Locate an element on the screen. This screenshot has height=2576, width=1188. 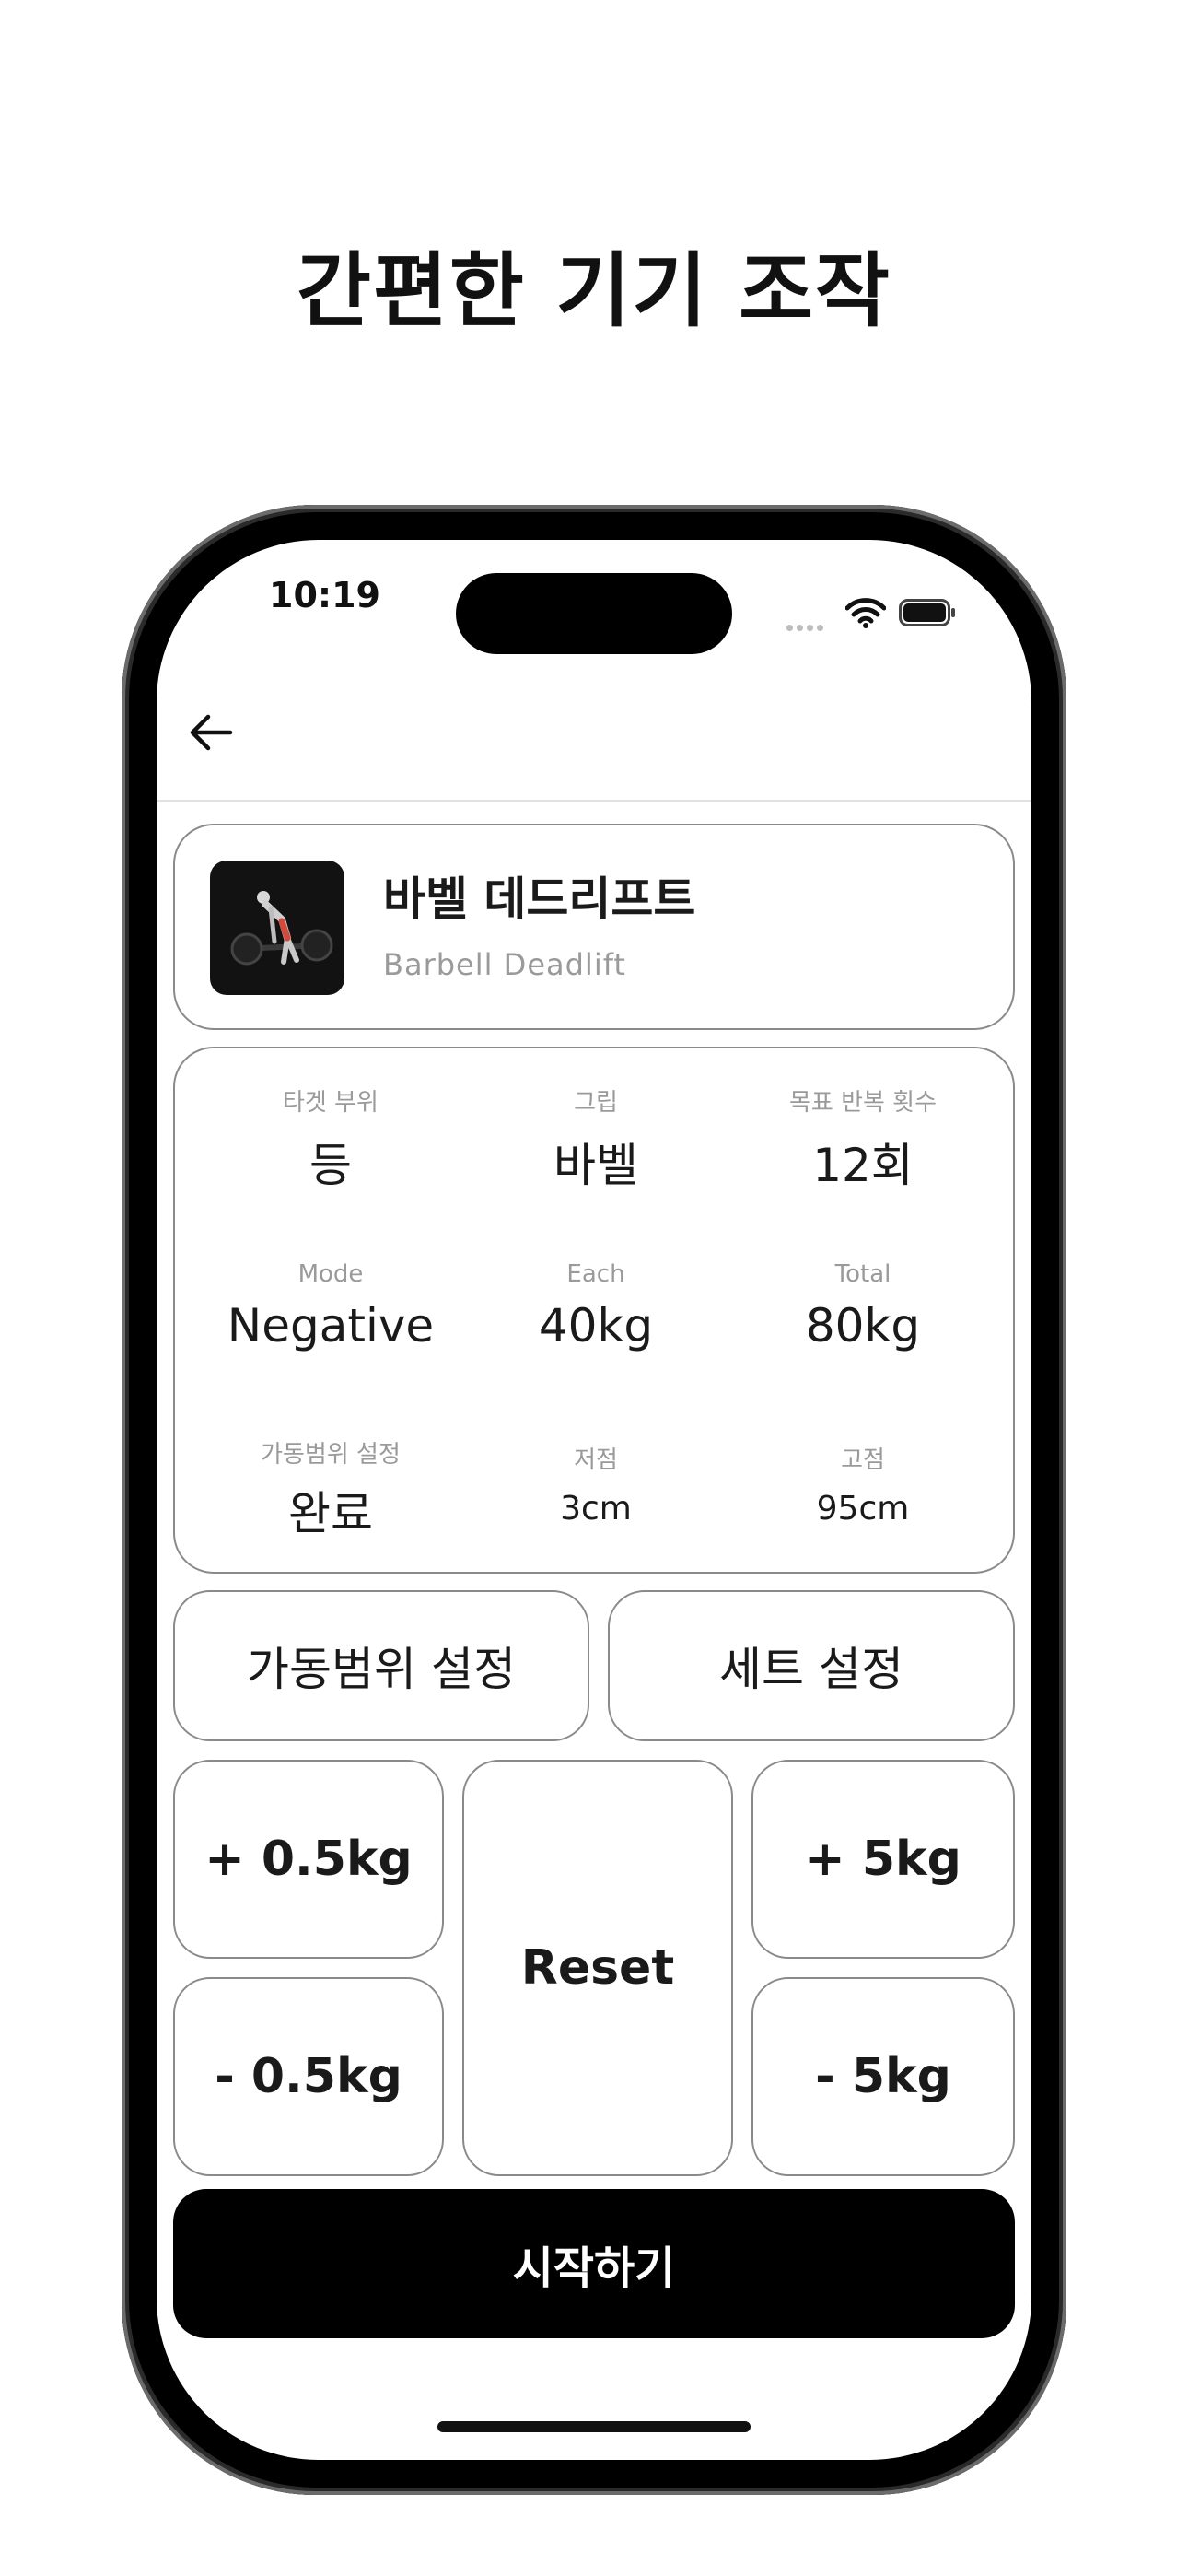
total-label: Total is located at coordinates (862, 1274).